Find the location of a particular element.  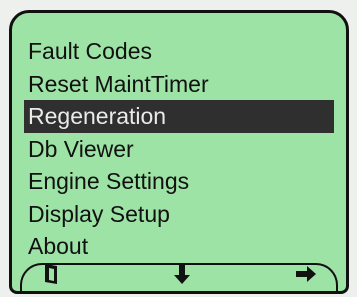

menu-item-regeneration: Regeneration is located at coordinates (179, 116).